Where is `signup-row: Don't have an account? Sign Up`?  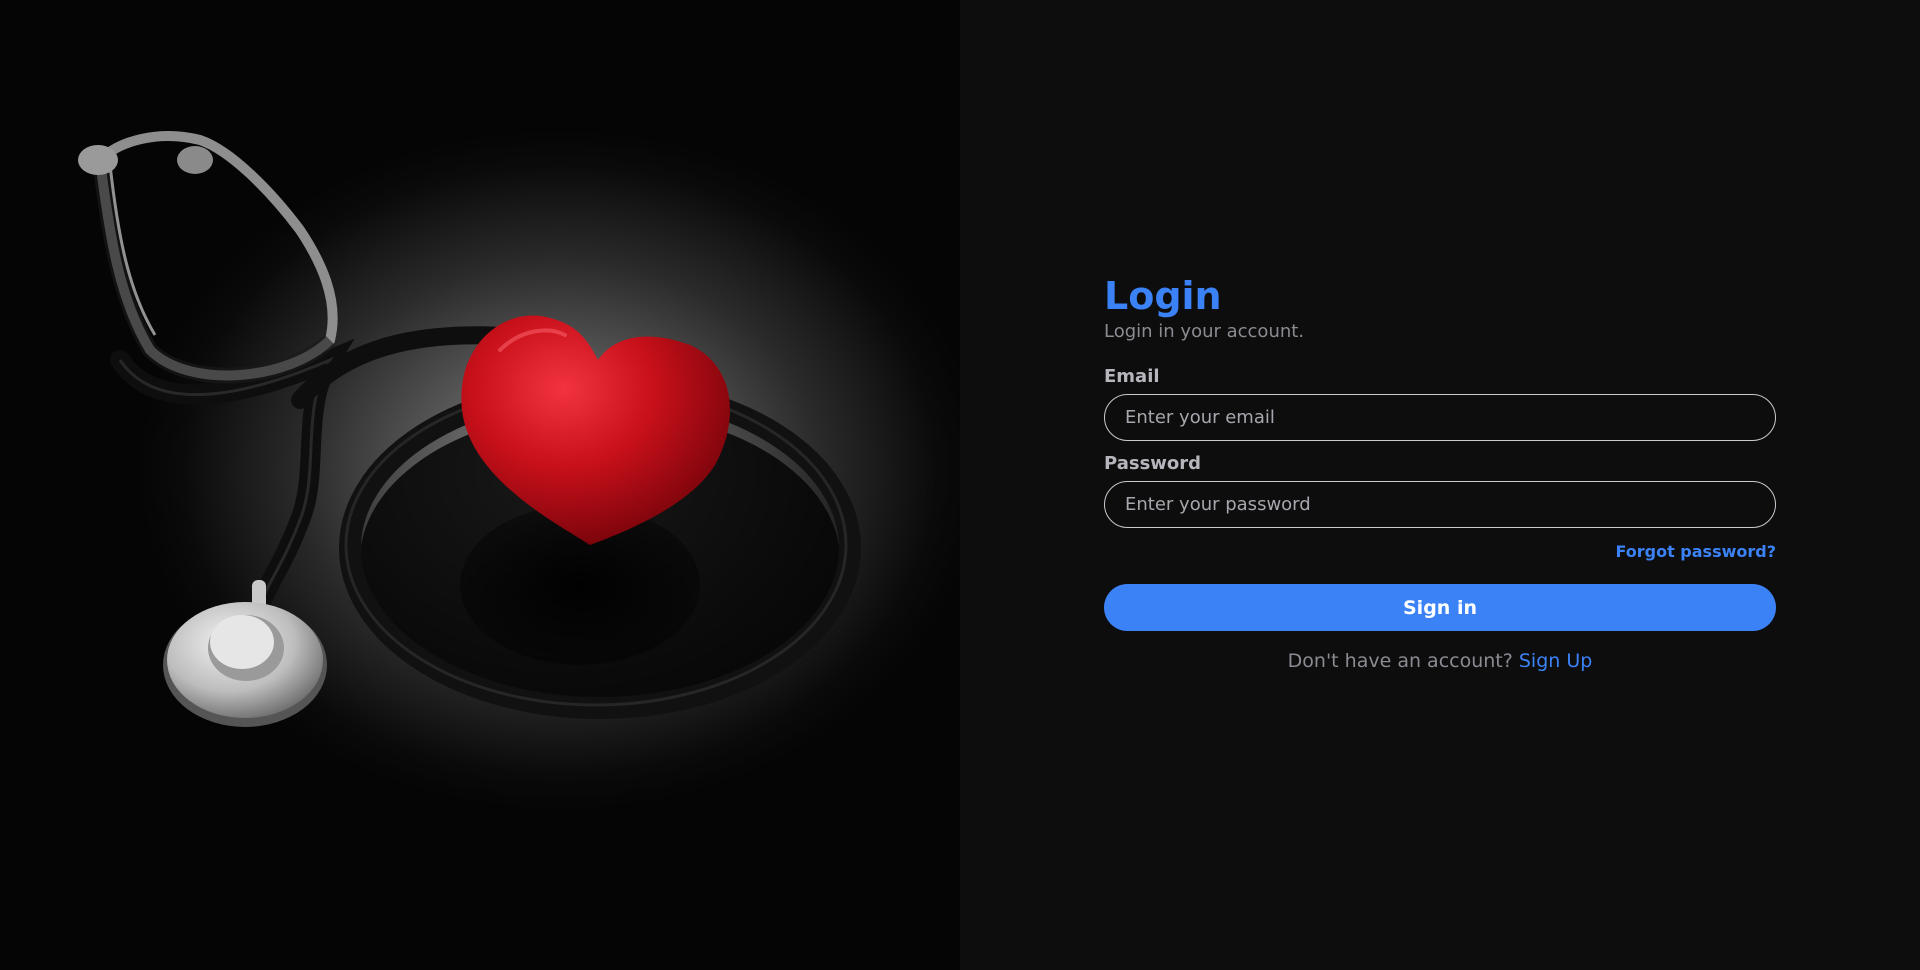 signup-row: Don't have an account? Sign Up is located at coordinates (1440, 661).